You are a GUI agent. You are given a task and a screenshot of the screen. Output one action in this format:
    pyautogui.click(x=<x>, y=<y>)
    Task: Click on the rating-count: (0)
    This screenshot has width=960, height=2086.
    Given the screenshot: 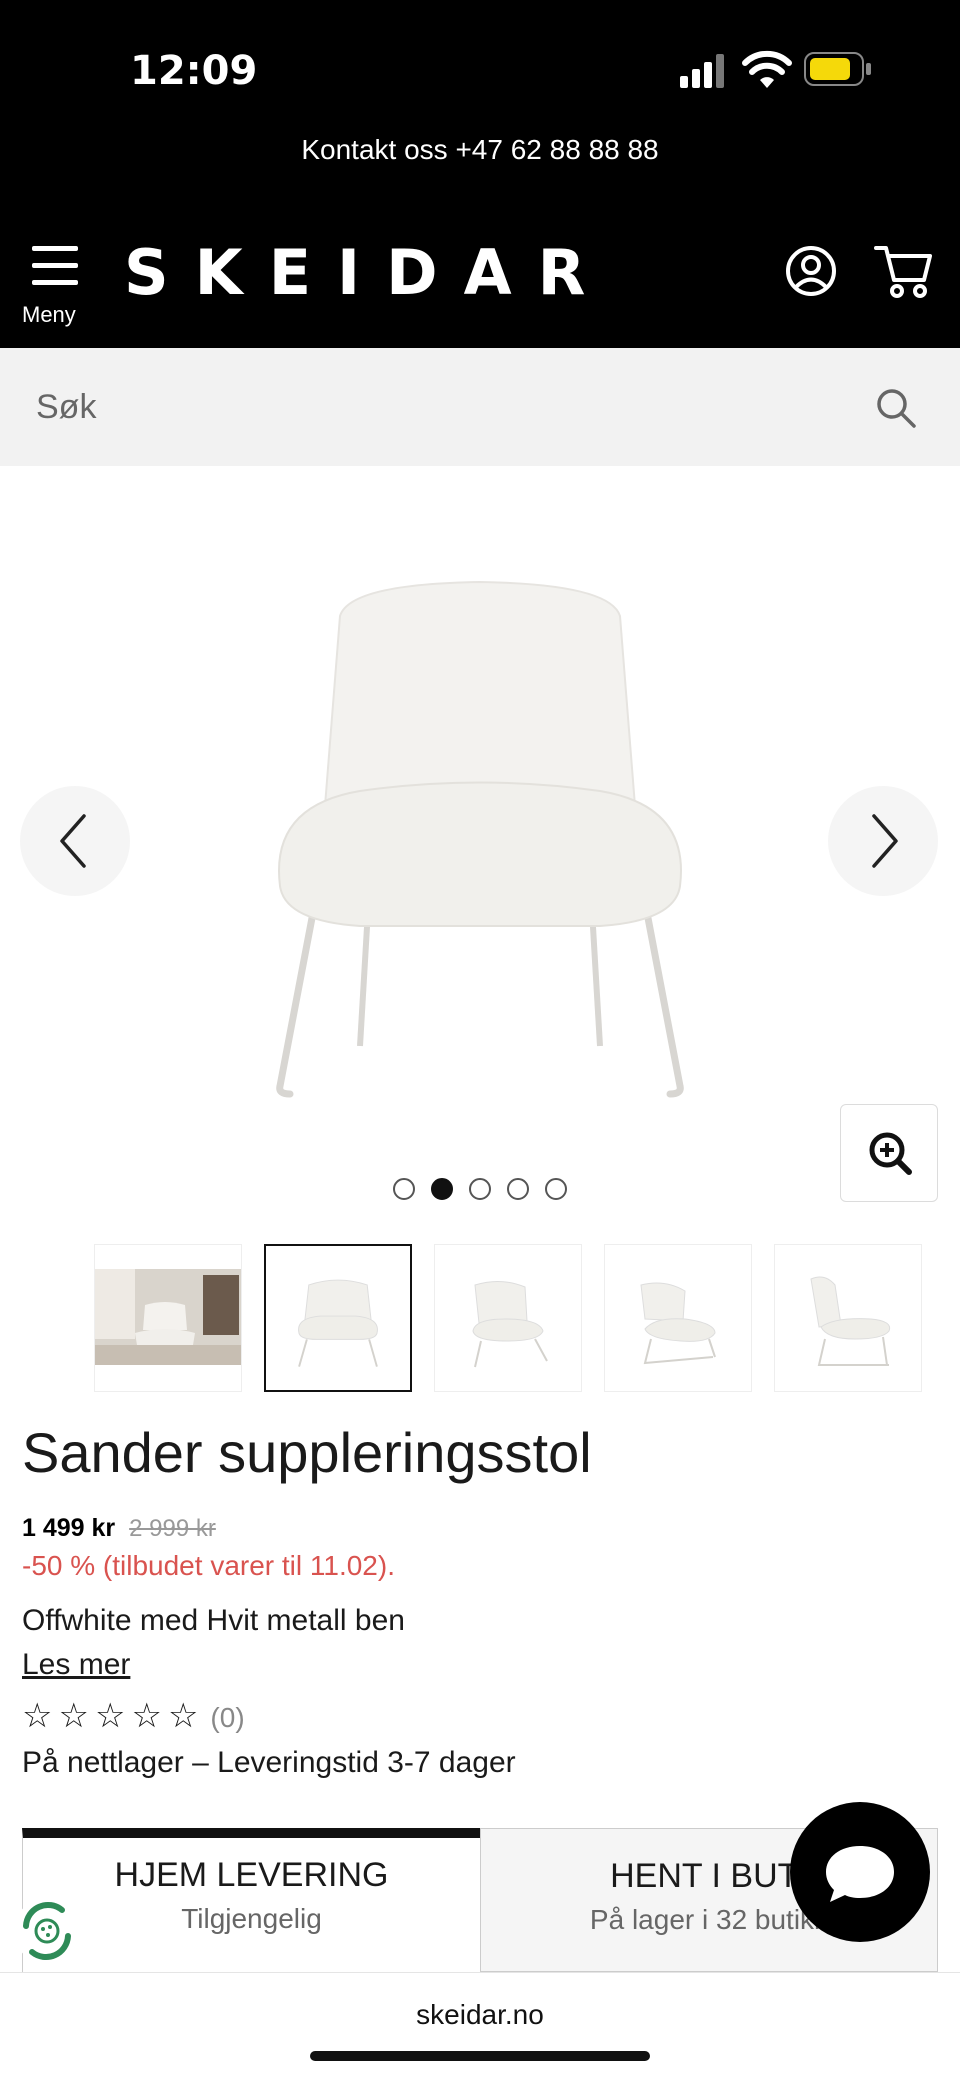 What is the action you would take?
    pyautogui.click(x=227, y=1717)
    